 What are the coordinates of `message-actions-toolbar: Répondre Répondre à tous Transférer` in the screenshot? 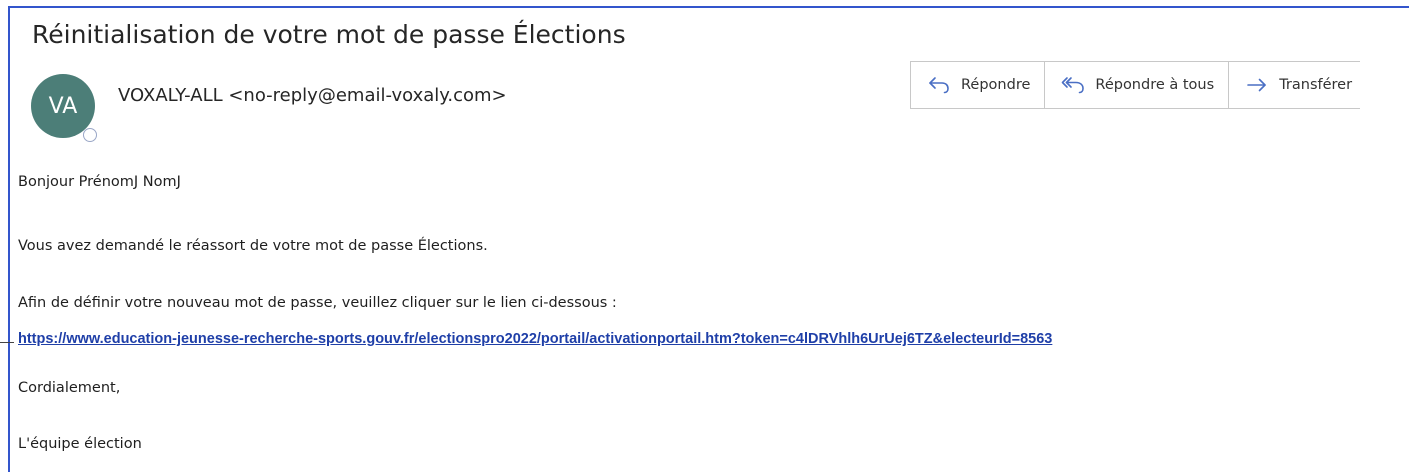 It's located at (1135, 85).